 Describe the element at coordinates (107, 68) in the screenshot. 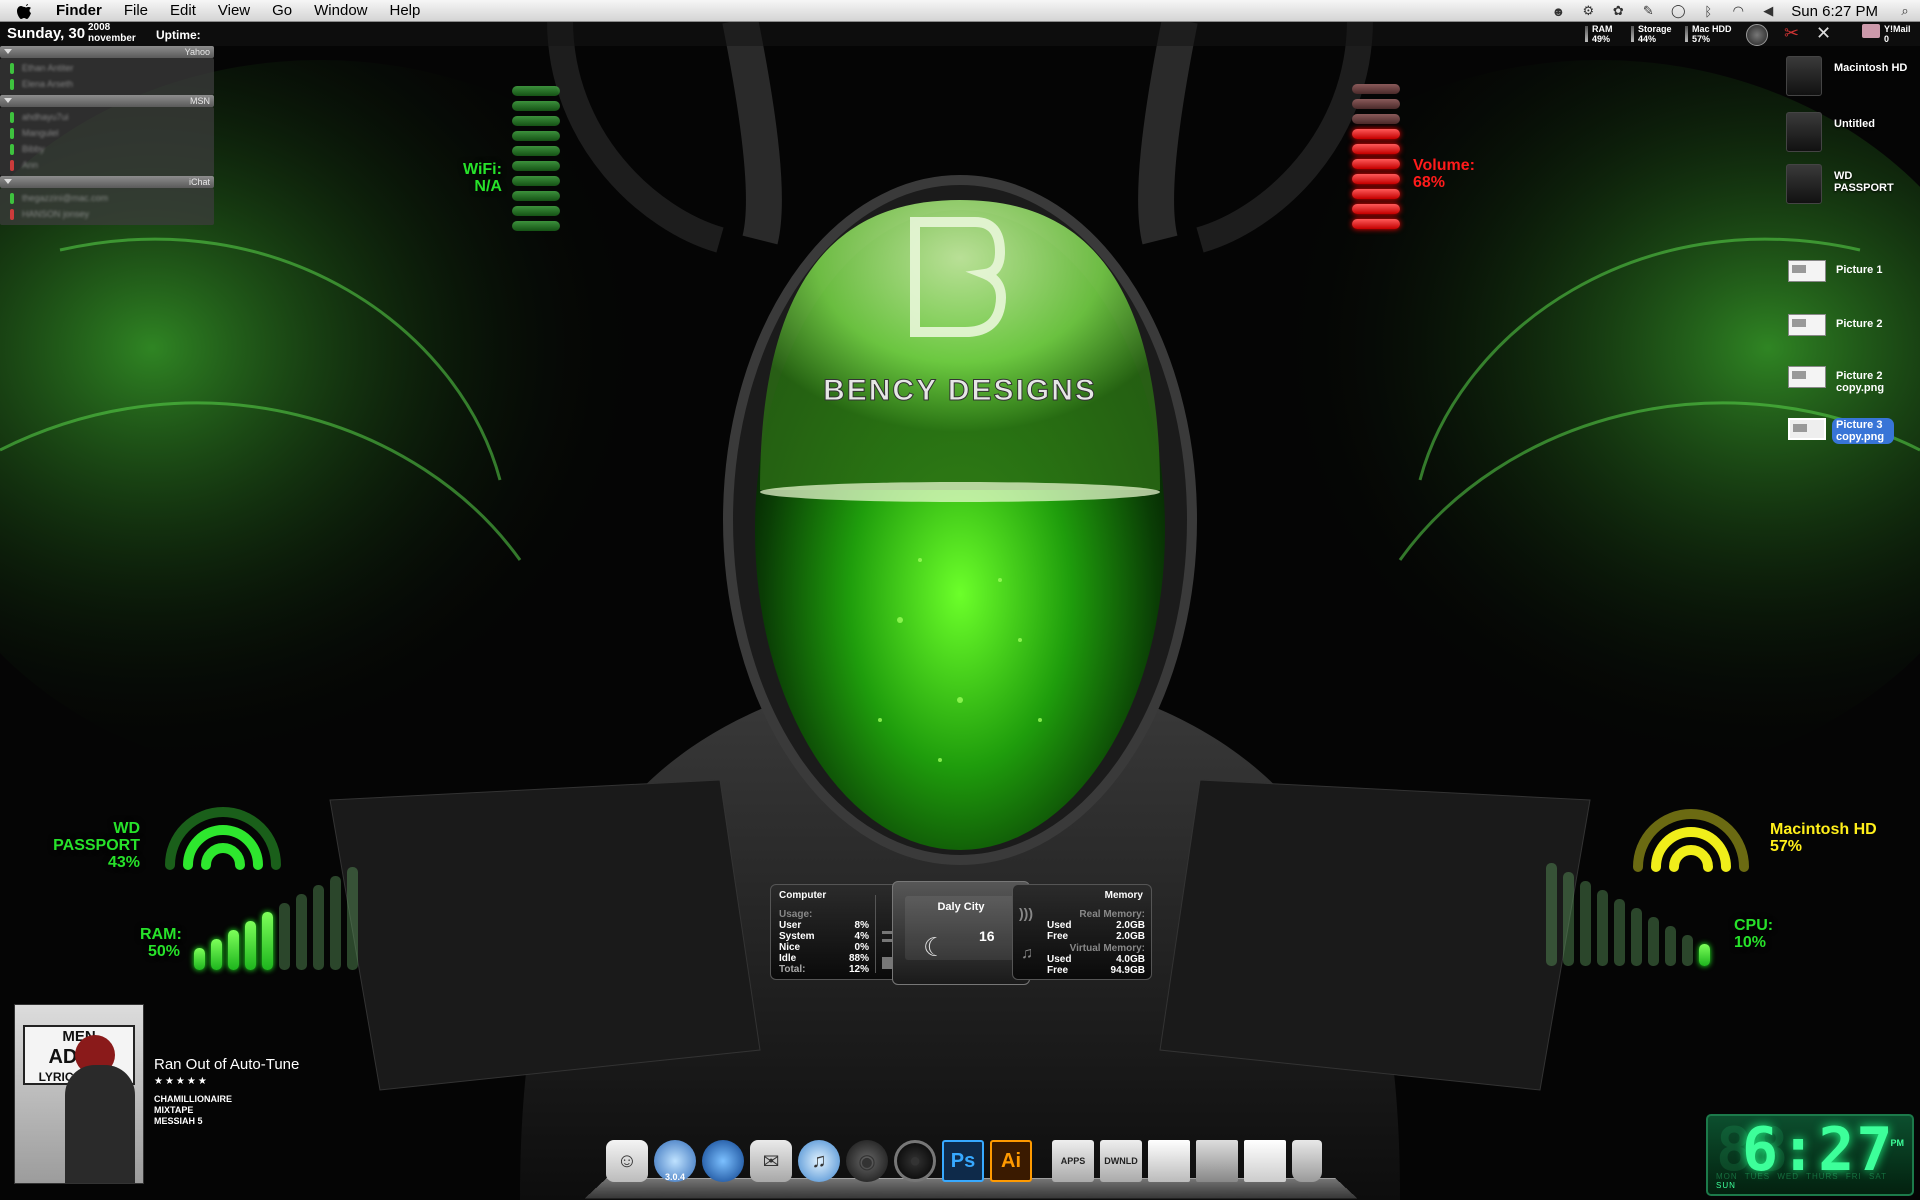

I see `buddy-row: Ethan Antiter` at that location.